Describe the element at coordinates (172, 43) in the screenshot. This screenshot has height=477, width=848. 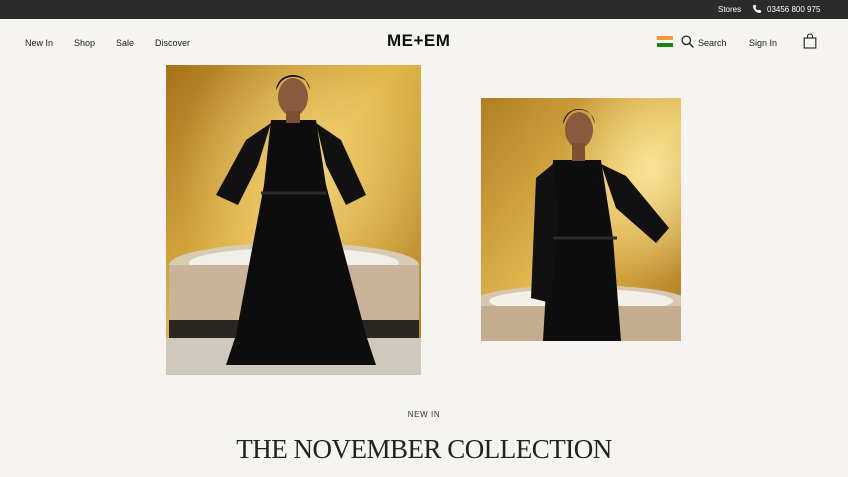
I see `nav-discover: Discover` at that location.